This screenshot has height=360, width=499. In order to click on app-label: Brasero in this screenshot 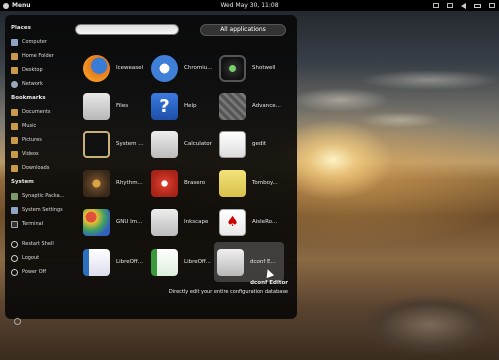, I will do `click(195, 183)`.